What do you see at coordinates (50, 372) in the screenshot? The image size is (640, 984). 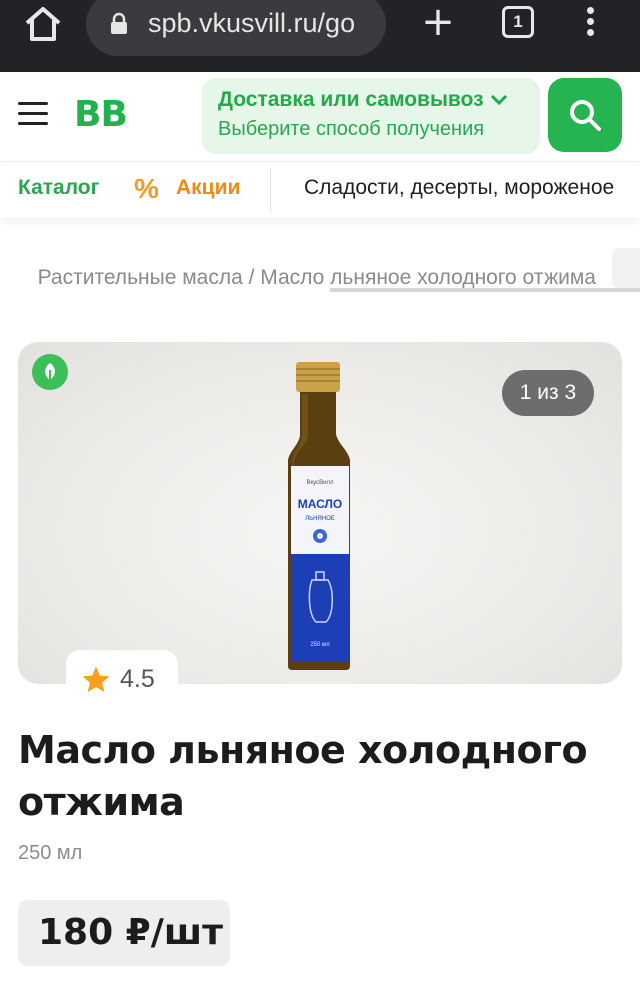 I see `leaf-icon` at bounding box center [50, 372].